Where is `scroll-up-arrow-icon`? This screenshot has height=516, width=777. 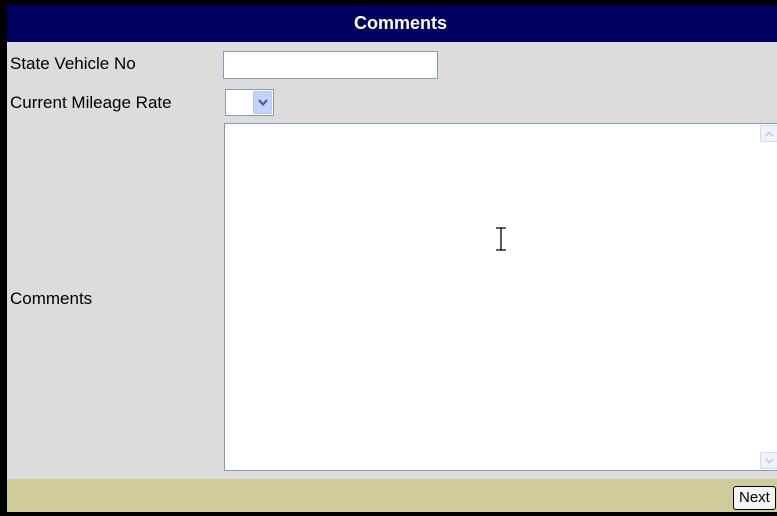 scroll-up-arrow-icon is located at coordinates (769, 134).